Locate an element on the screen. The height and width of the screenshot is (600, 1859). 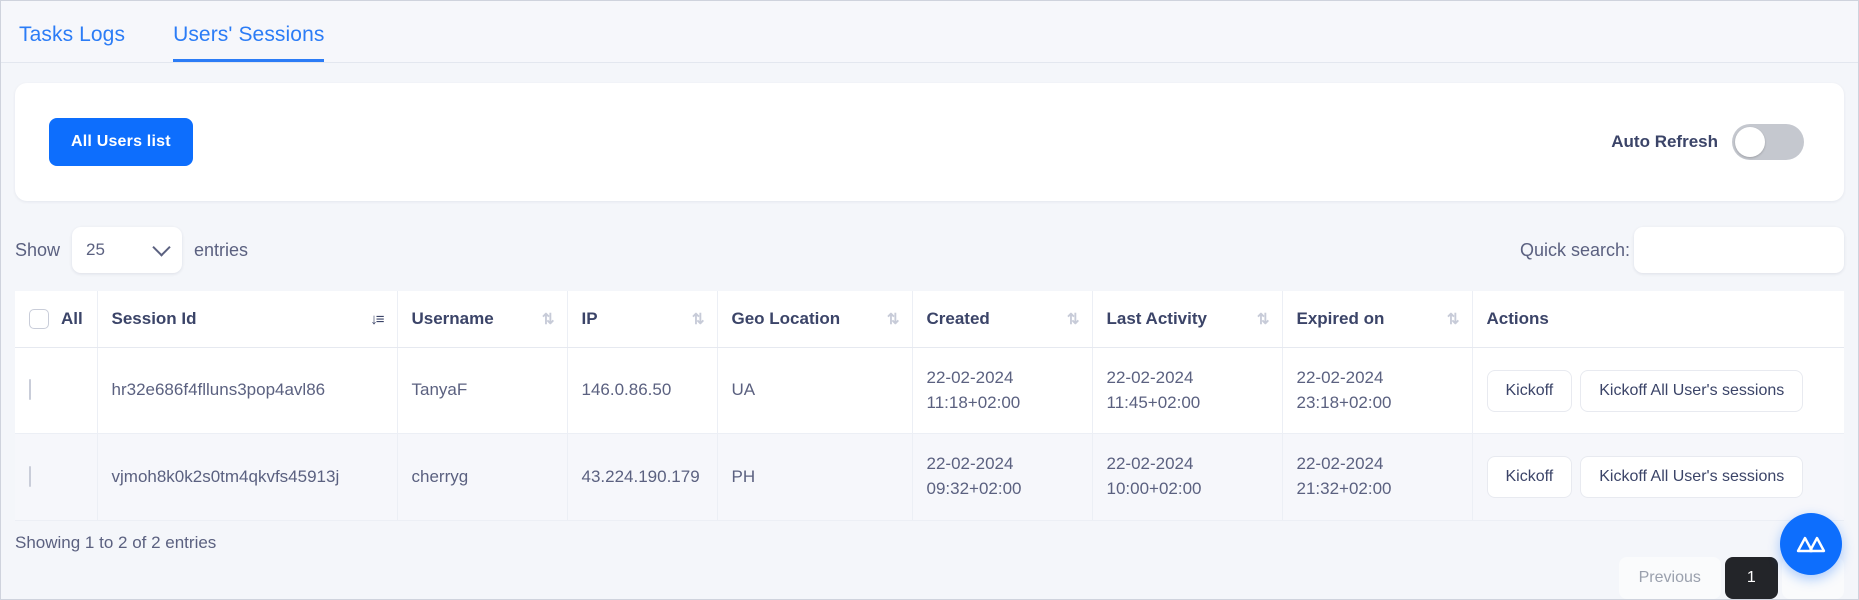
th-ip: IP ⇅ is located at coordinates (642, 319).